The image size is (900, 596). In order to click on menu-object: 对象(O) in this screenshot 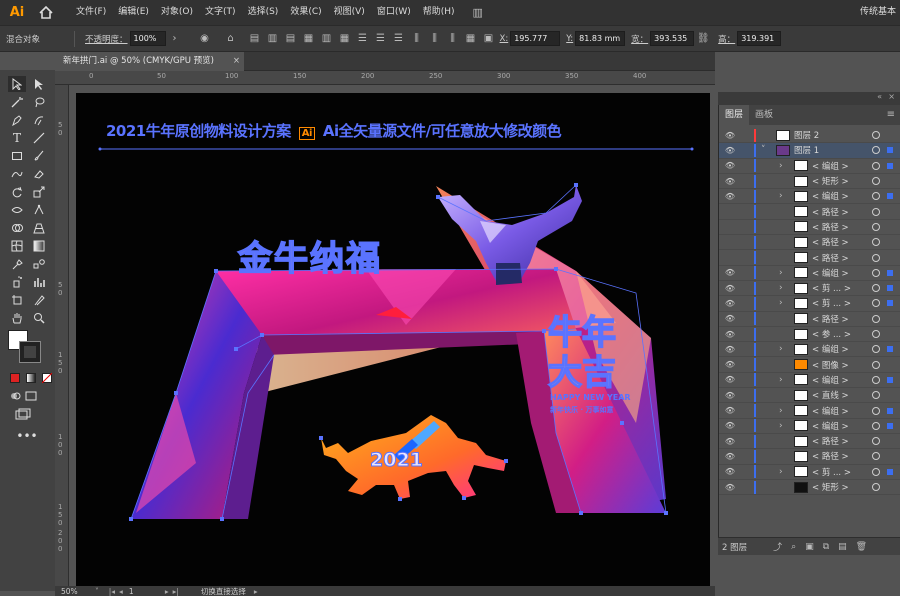, I will do `click(177, 12)`.